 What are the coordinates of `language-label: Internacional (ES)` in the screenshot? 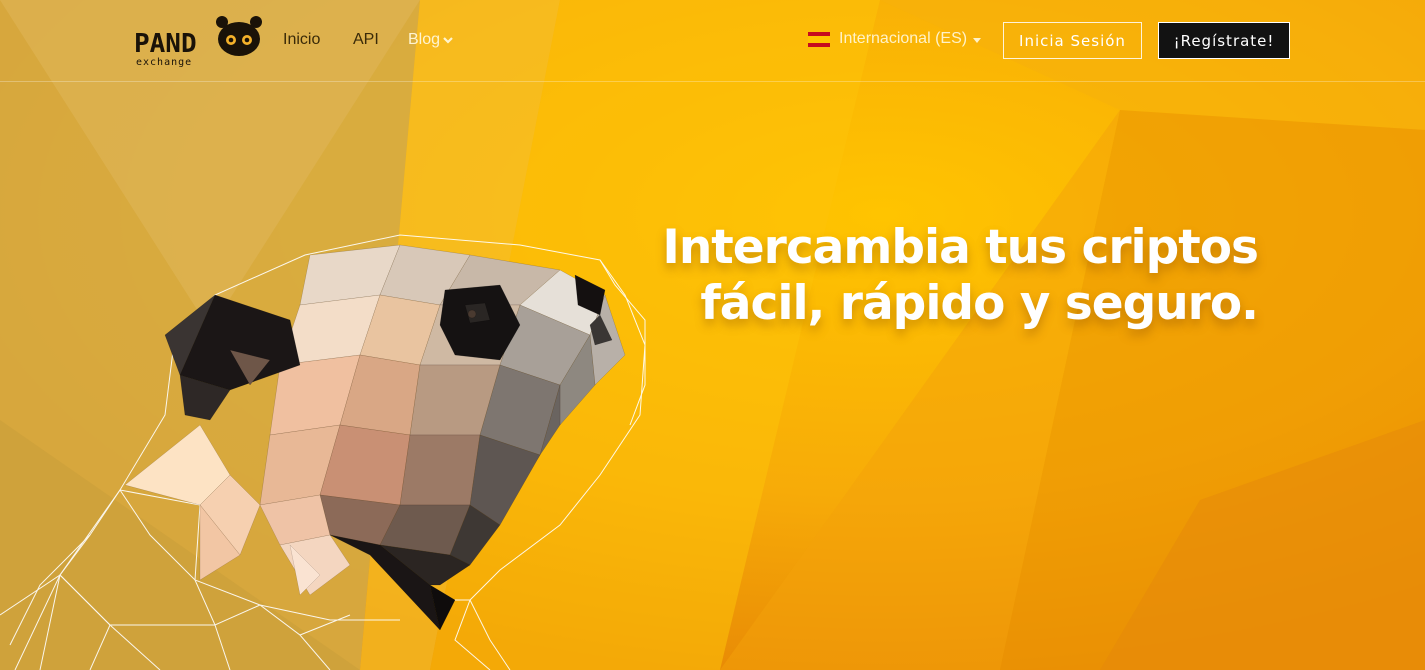 It's located at (903, 38).